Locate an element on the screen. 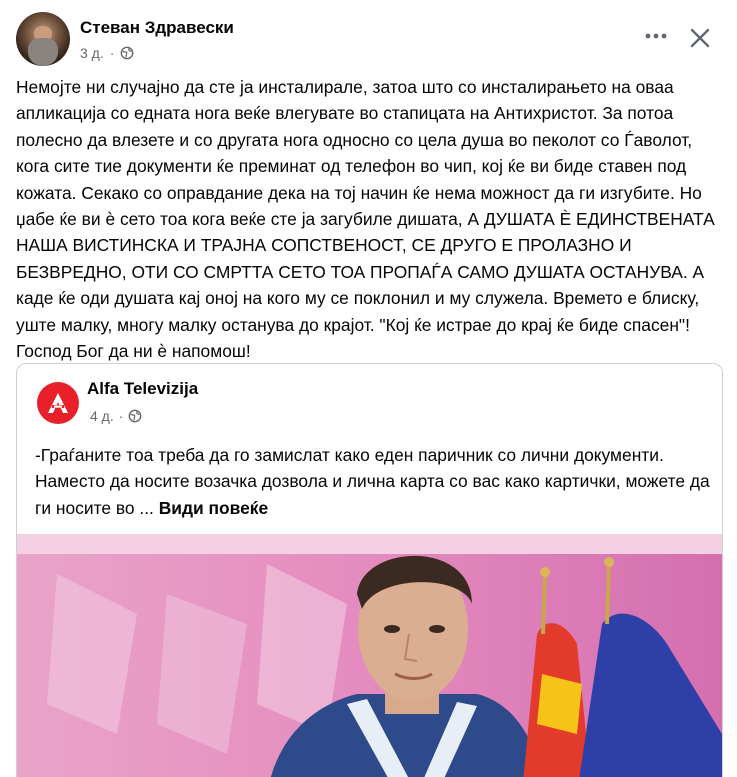 This screenshot has width=737, height=777. see-more-link: Види повеќе is located at coordinates (213, 508).